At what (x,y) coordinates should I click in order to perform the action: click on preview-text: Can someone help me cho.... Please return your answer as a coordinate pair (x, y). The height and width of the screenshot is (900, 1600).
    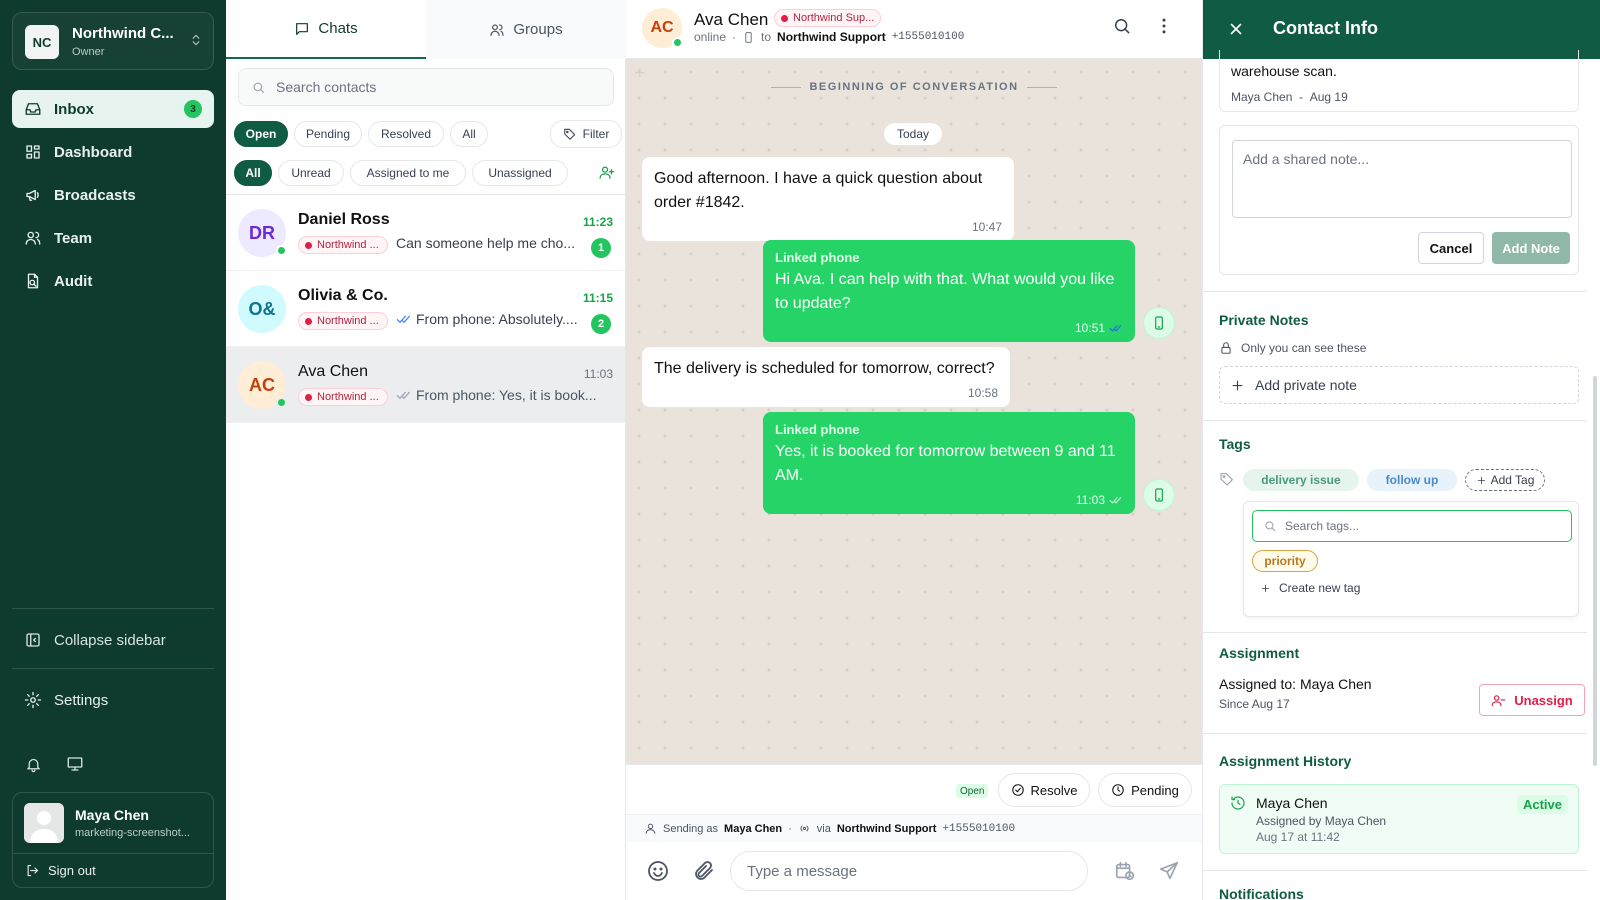
    Looking at the image, I should click on (485, 243).